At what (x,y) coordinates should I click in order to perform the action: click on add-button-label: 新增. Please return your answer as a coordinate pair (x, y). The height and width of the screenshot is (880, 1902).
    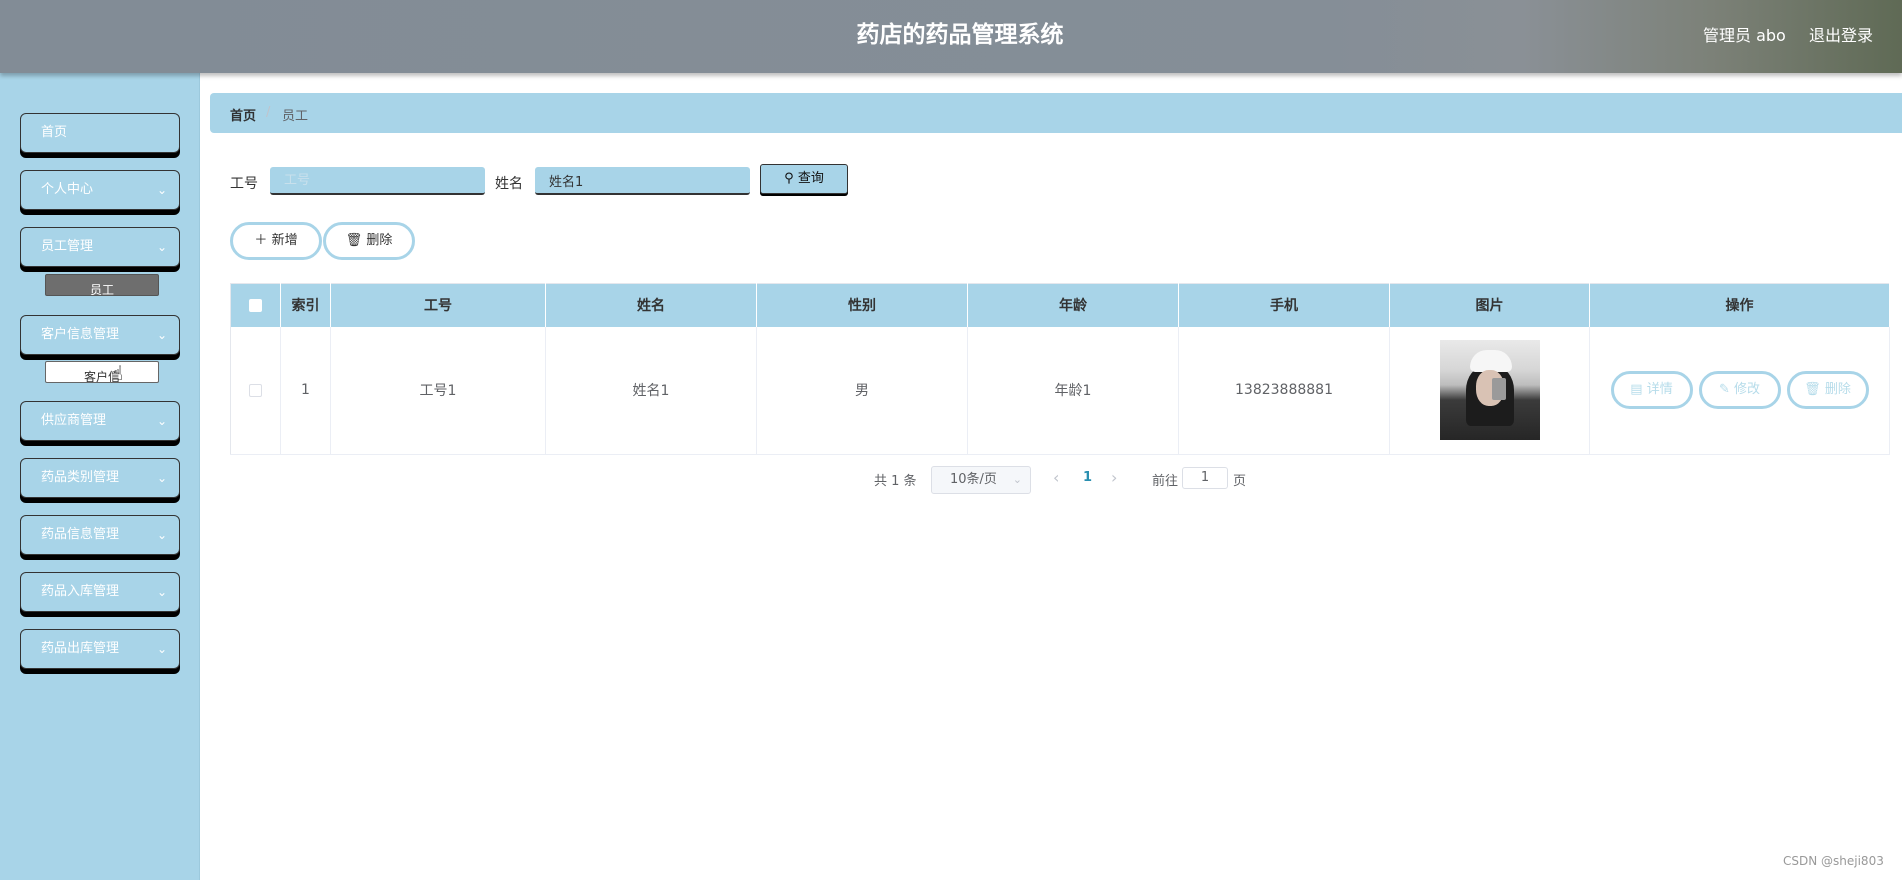
    Looking at the image, I should click on (284, 240).